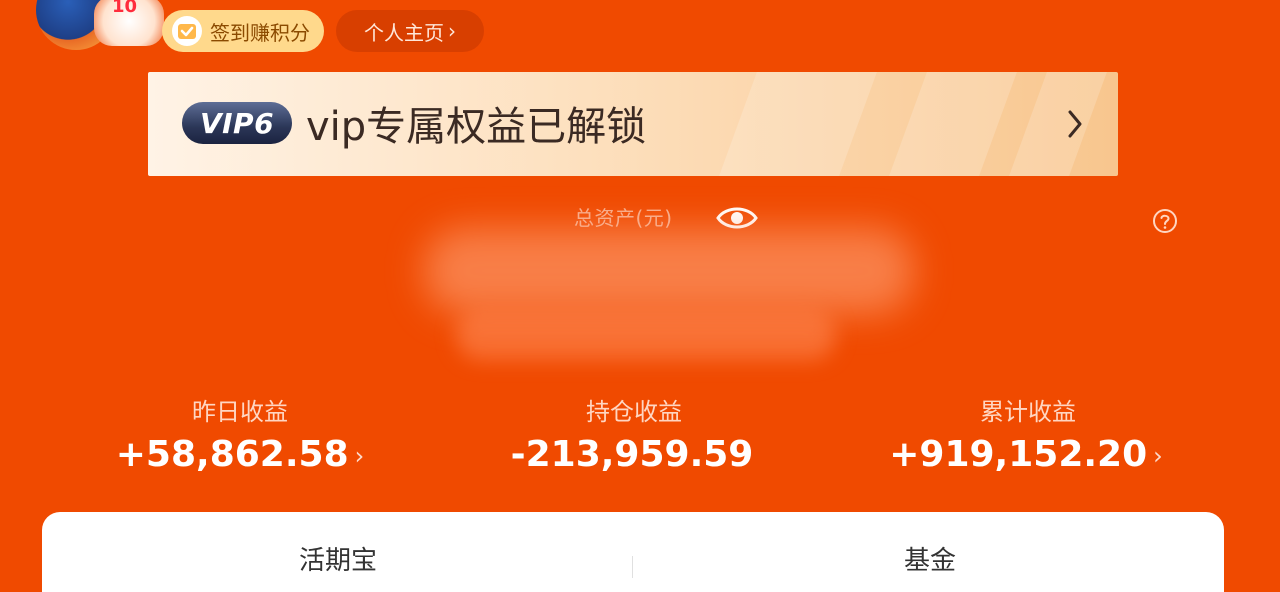 The height and width of the screenshot is (592, 1280). I want to click on stat-value-holding: -213,959.59, so click(632, 454).